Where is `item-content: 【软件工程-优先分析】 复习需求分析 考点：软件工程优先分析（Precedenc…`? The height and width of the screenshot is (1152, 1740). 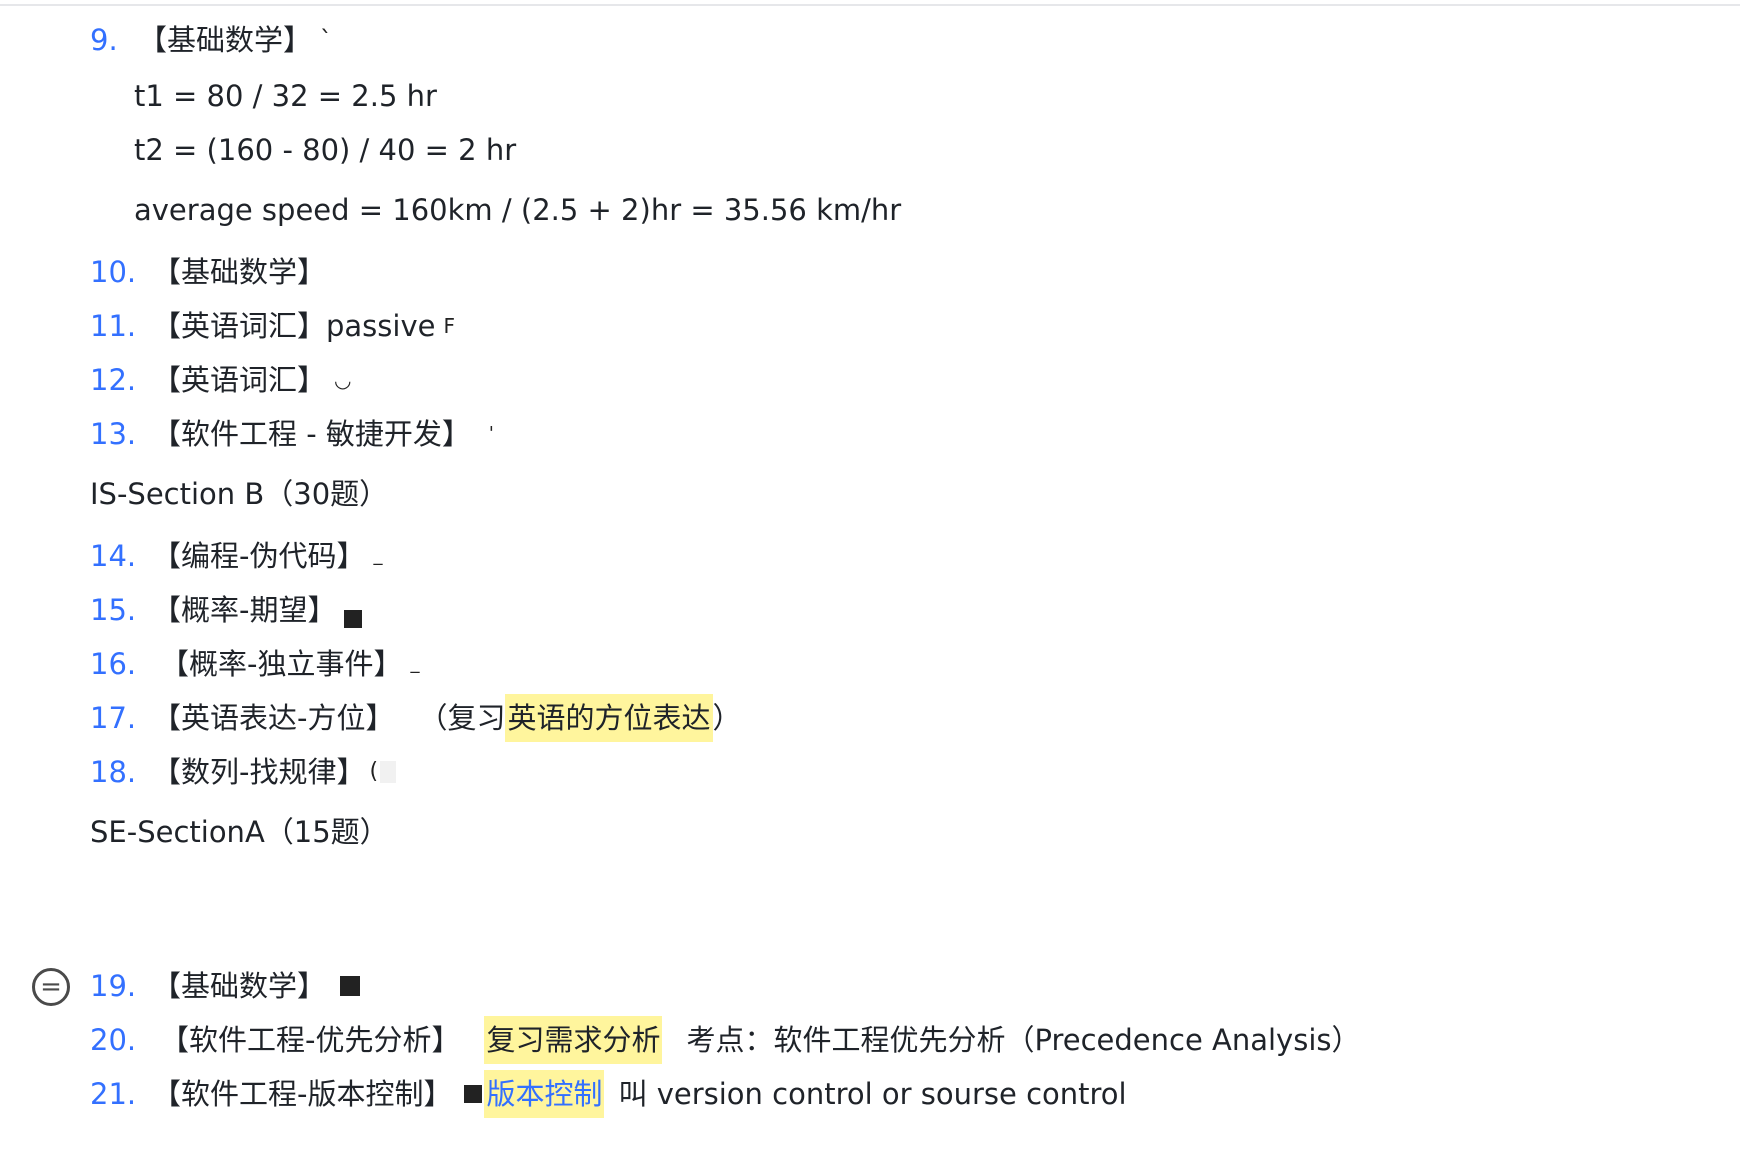 item-content: 【软件工程-优先分析】 复习需求分析 考点：软件工程优先分析（Precedenc… is located at coordinates (760, 1040).